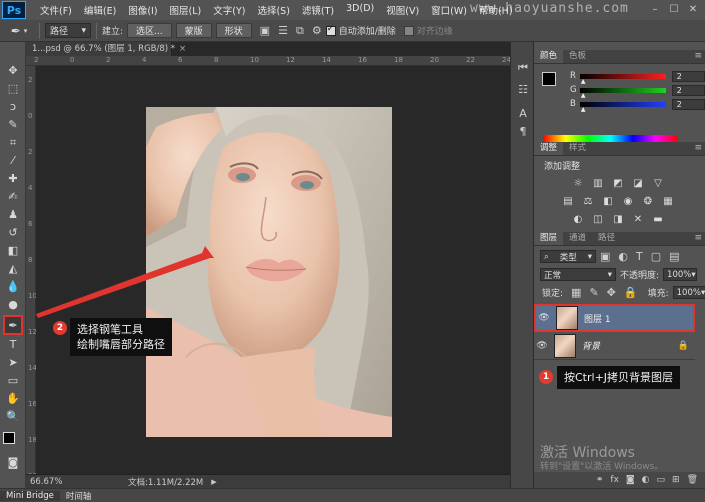 The width and height of the screenshot is (705, 502). What do you see at coordinates (182, 49) in the screenshot?
I see `close-icon: ×` at bounding box center [182, 49].